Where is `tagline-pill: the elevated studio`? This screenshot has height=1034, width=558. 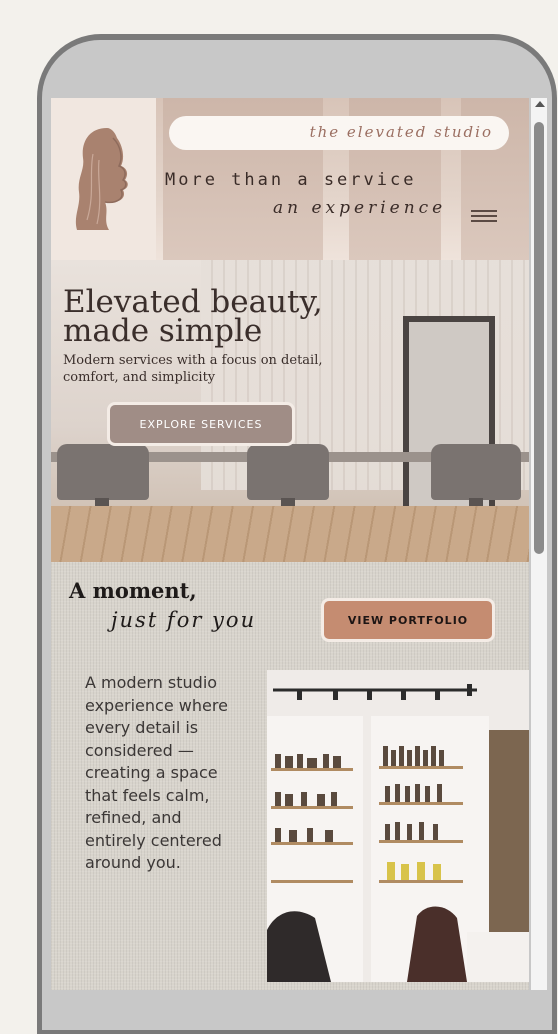
tagline-pill: the elevated studio is located at coordinates (339, 133).